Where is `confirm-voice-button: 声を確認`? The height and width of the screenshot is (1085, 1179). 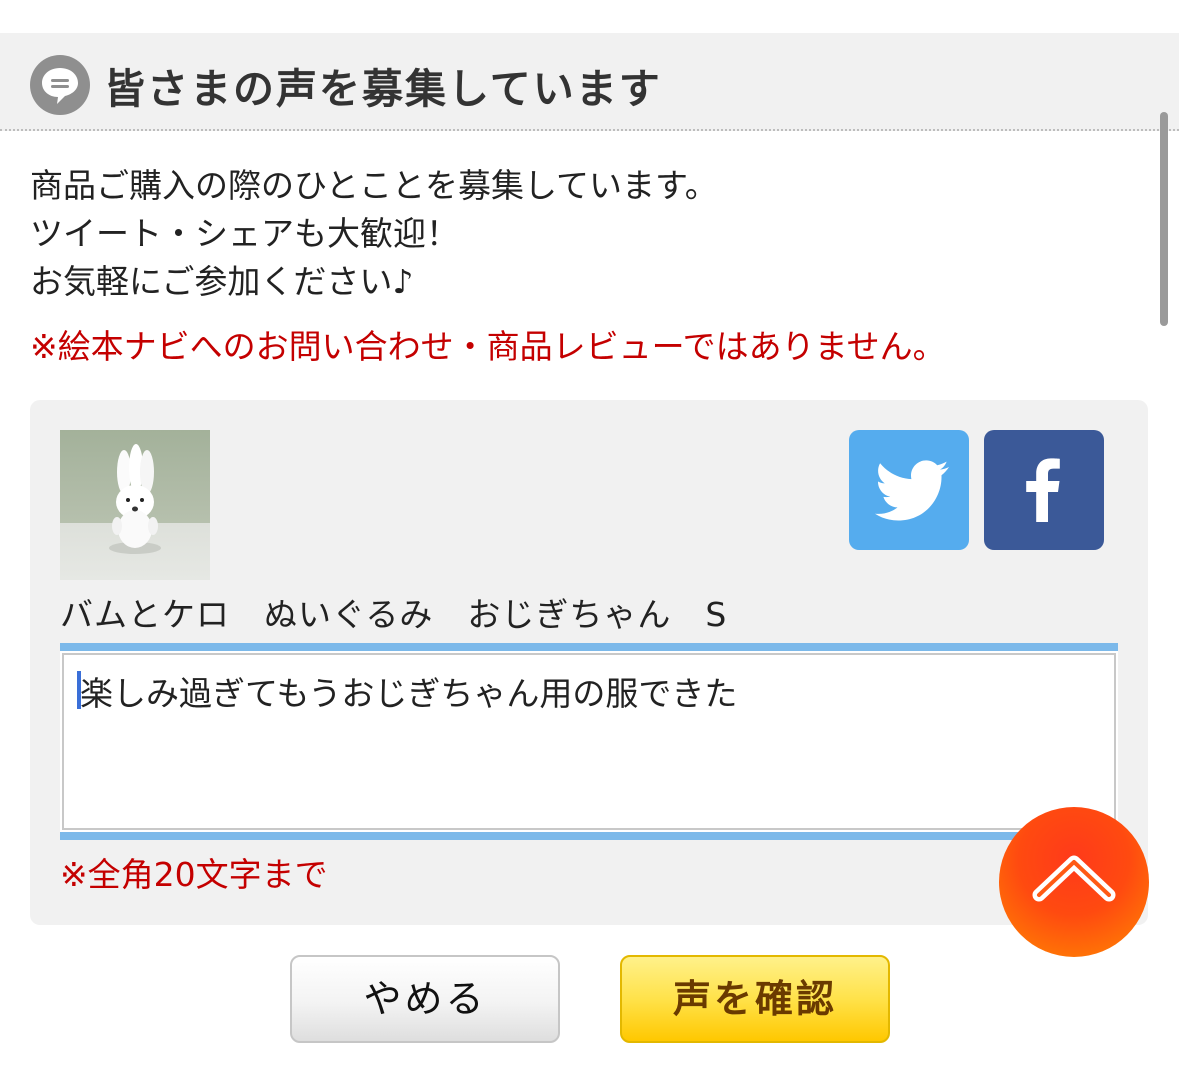
confirm-voice-button: 声を確認 is located at coordinates (755, 999).